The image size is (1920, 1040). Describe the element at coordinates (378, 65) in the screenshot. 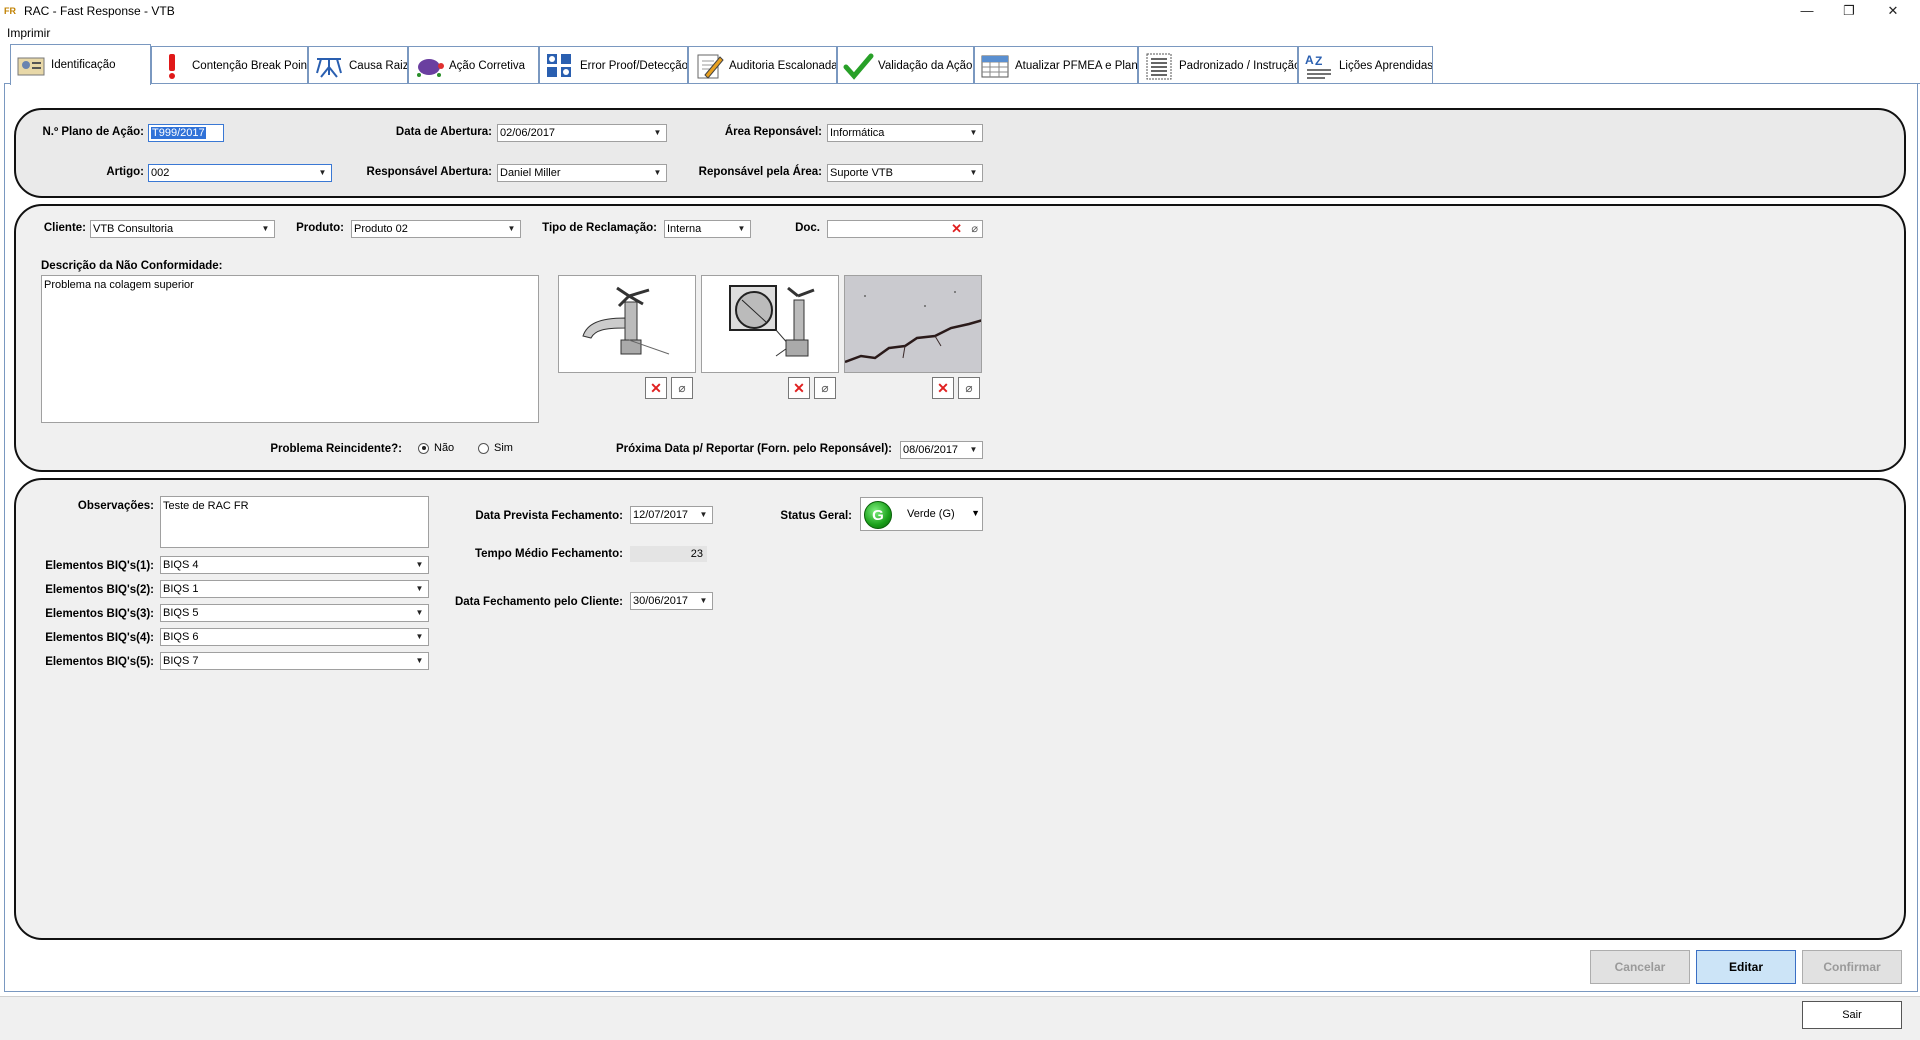

I see `tab-label: Causa Raiz` at that location.